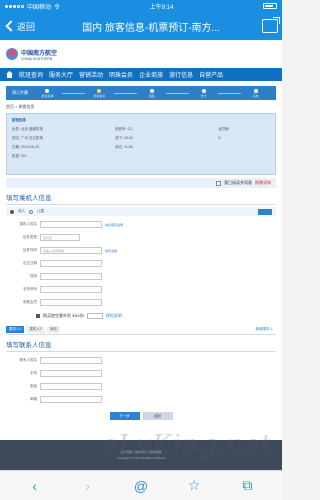 The width and height of the screenshot is (320, 500). Describe the element at coordinates (238, 182) in the screenshot. I see `terms-text: 我已阅读并同意` at that location.